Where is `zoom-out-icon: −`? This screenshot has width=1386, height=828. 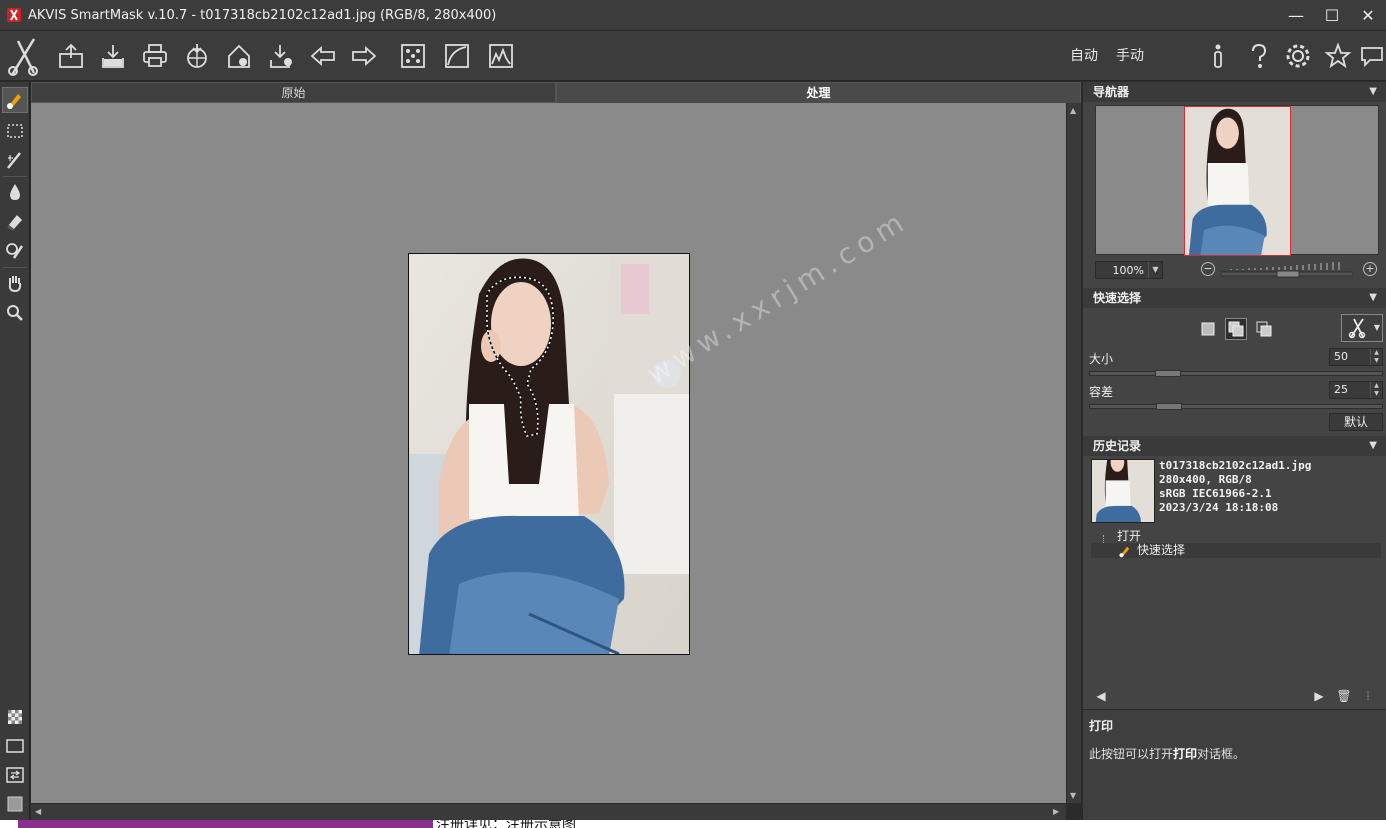 zoom-out-icon: − is located at coordinates (1208, 269).